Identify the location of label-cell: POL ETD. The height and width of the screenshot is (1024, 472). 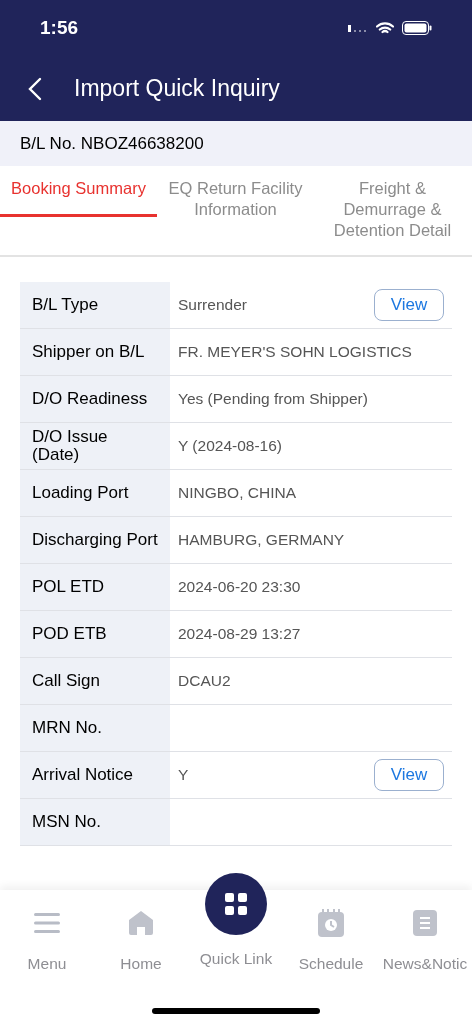
(95, 587).